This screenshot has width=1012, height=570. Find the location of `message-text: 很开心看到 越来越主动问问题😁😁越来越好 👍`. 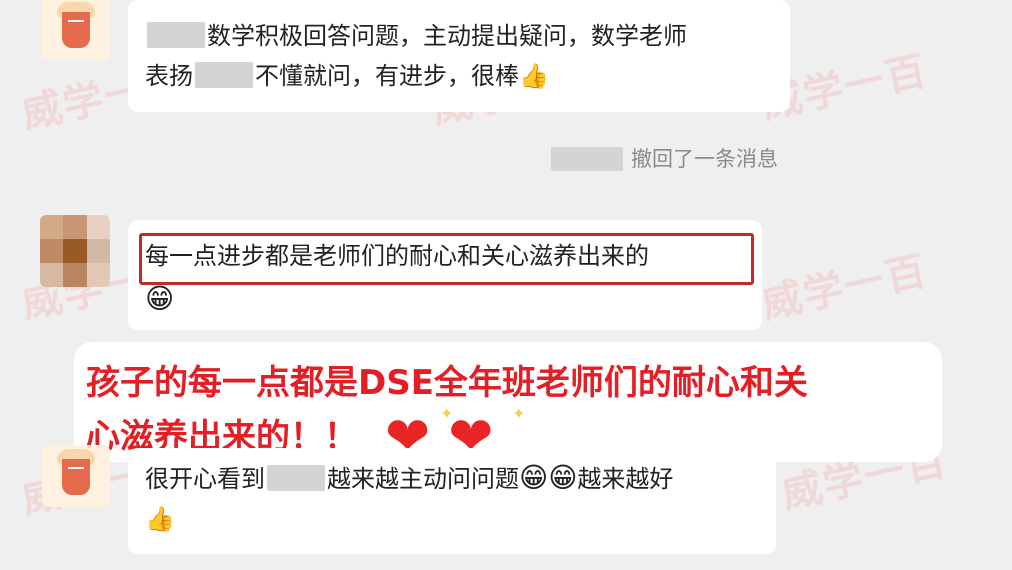

message-text: 很开心看到 越来越主动问问题😁😁越来越好 👍 is located at coordinates (409, 497).